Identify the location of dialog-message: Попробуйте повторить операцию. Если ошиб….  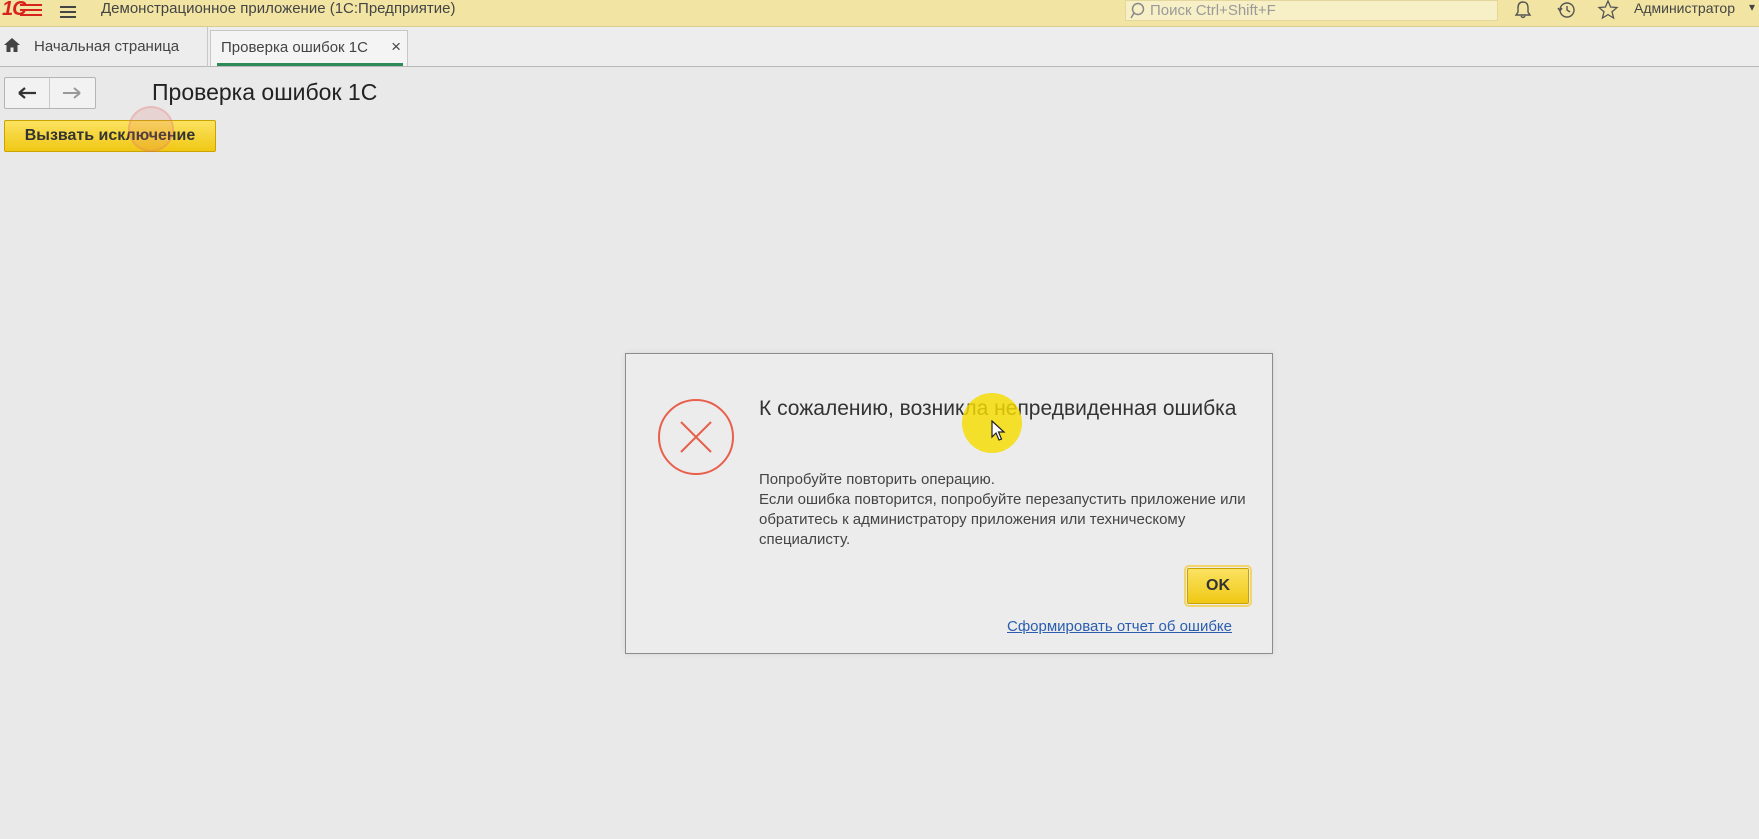
(1006, 510).